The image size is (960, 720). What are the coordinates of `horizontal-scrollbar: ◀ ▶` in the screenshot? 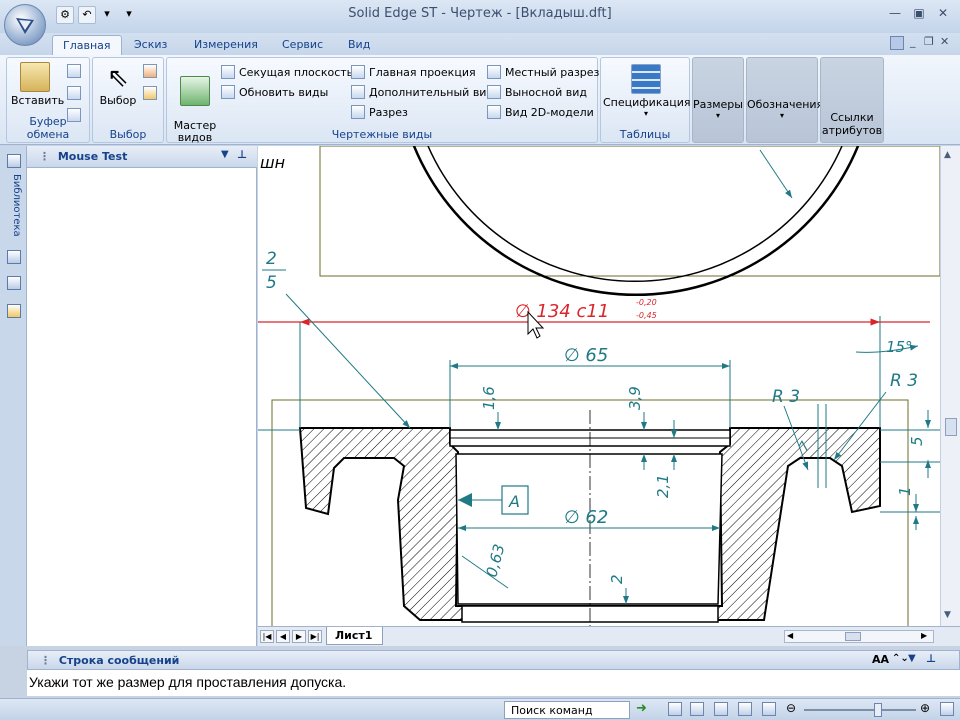 It's located at (859, 636).